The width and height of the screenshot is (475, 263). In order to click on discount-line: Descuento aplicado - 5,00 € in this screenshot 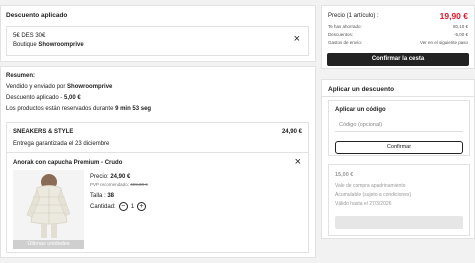, I will do `click(43, 98)`.